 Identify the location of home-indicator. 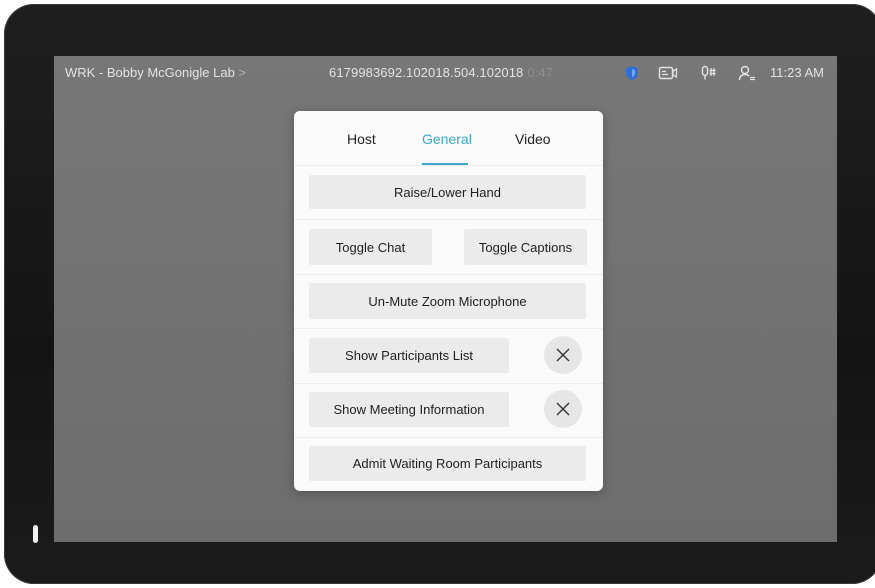
(35, 534).